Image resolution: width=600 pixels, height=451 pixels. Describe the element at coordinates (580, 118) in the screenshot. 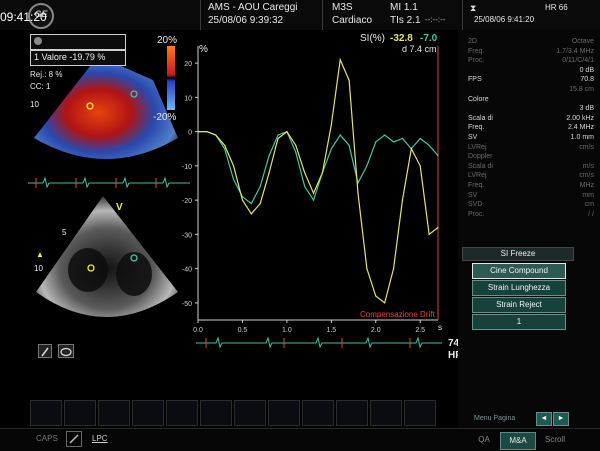

I see `parameter-value: 2.00 kHz` at that location.